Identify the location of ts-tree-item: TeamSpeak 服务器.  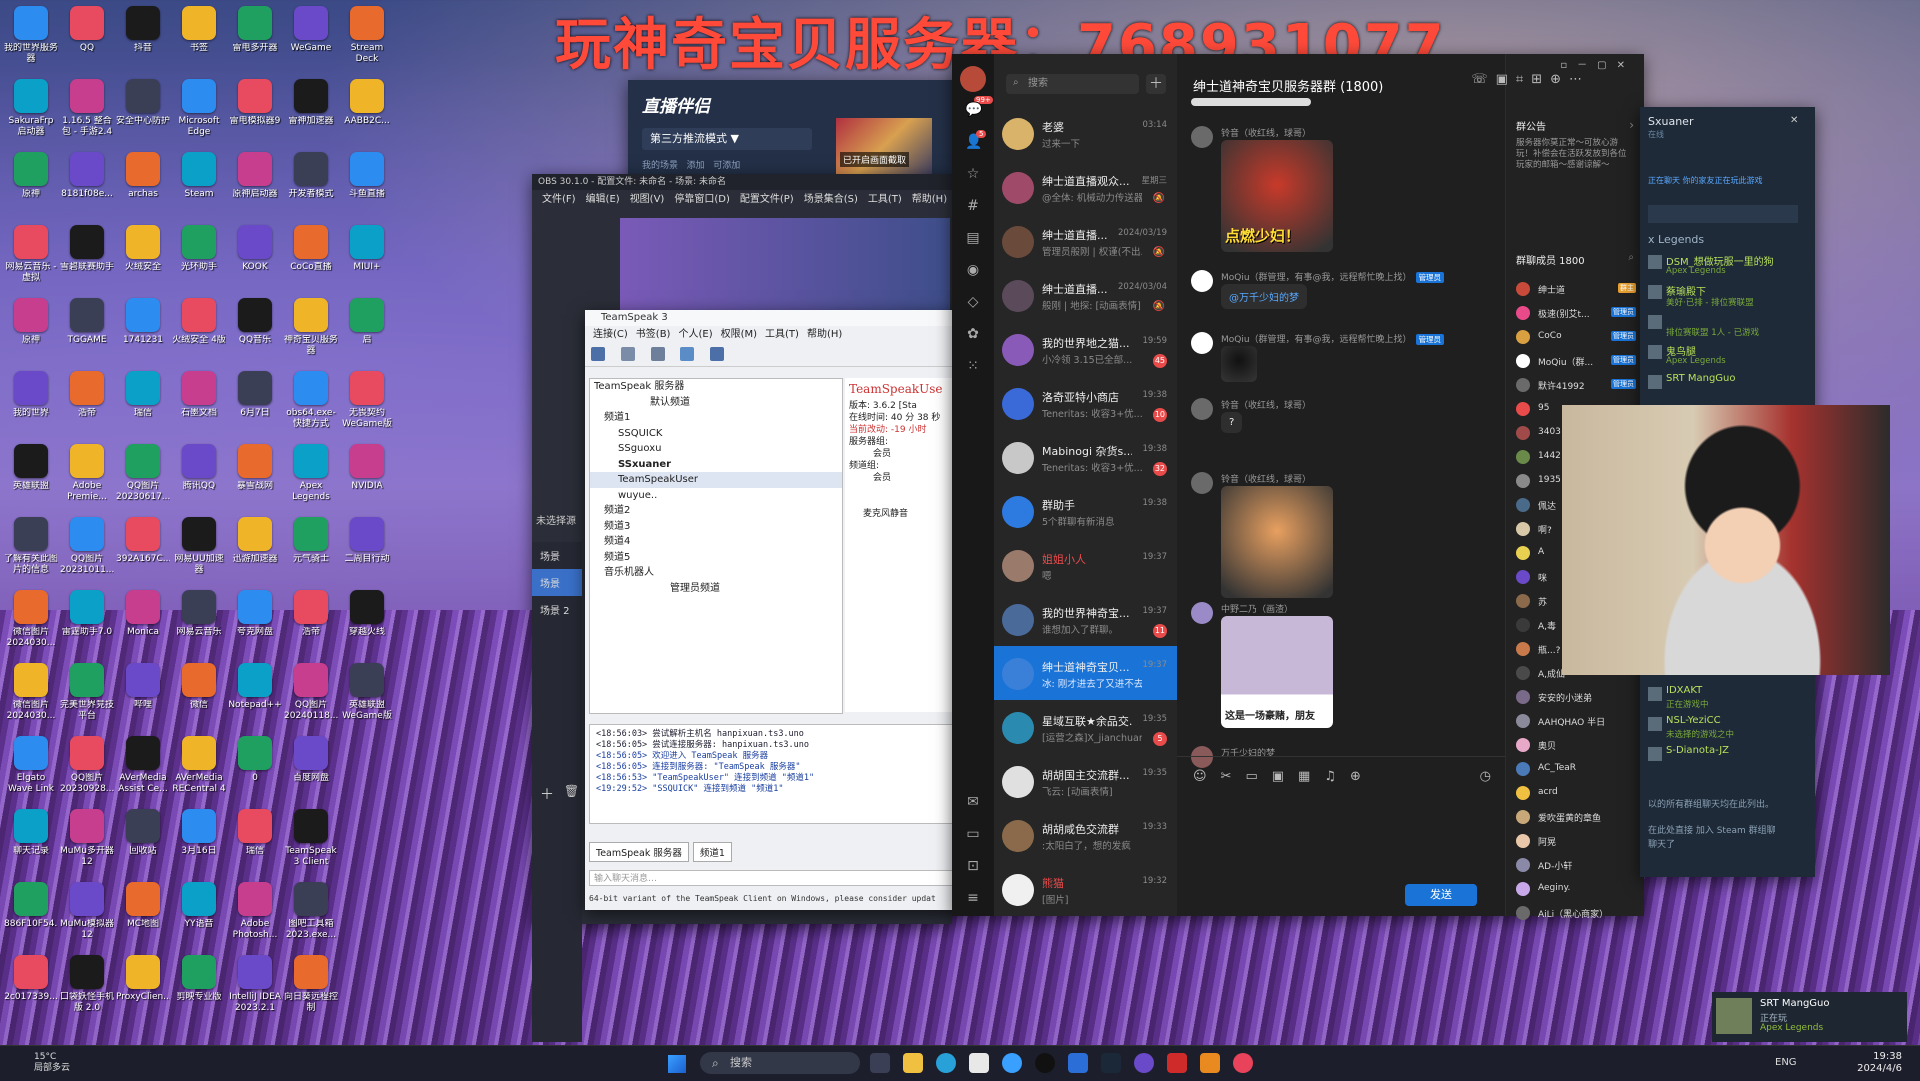
(716, 387).